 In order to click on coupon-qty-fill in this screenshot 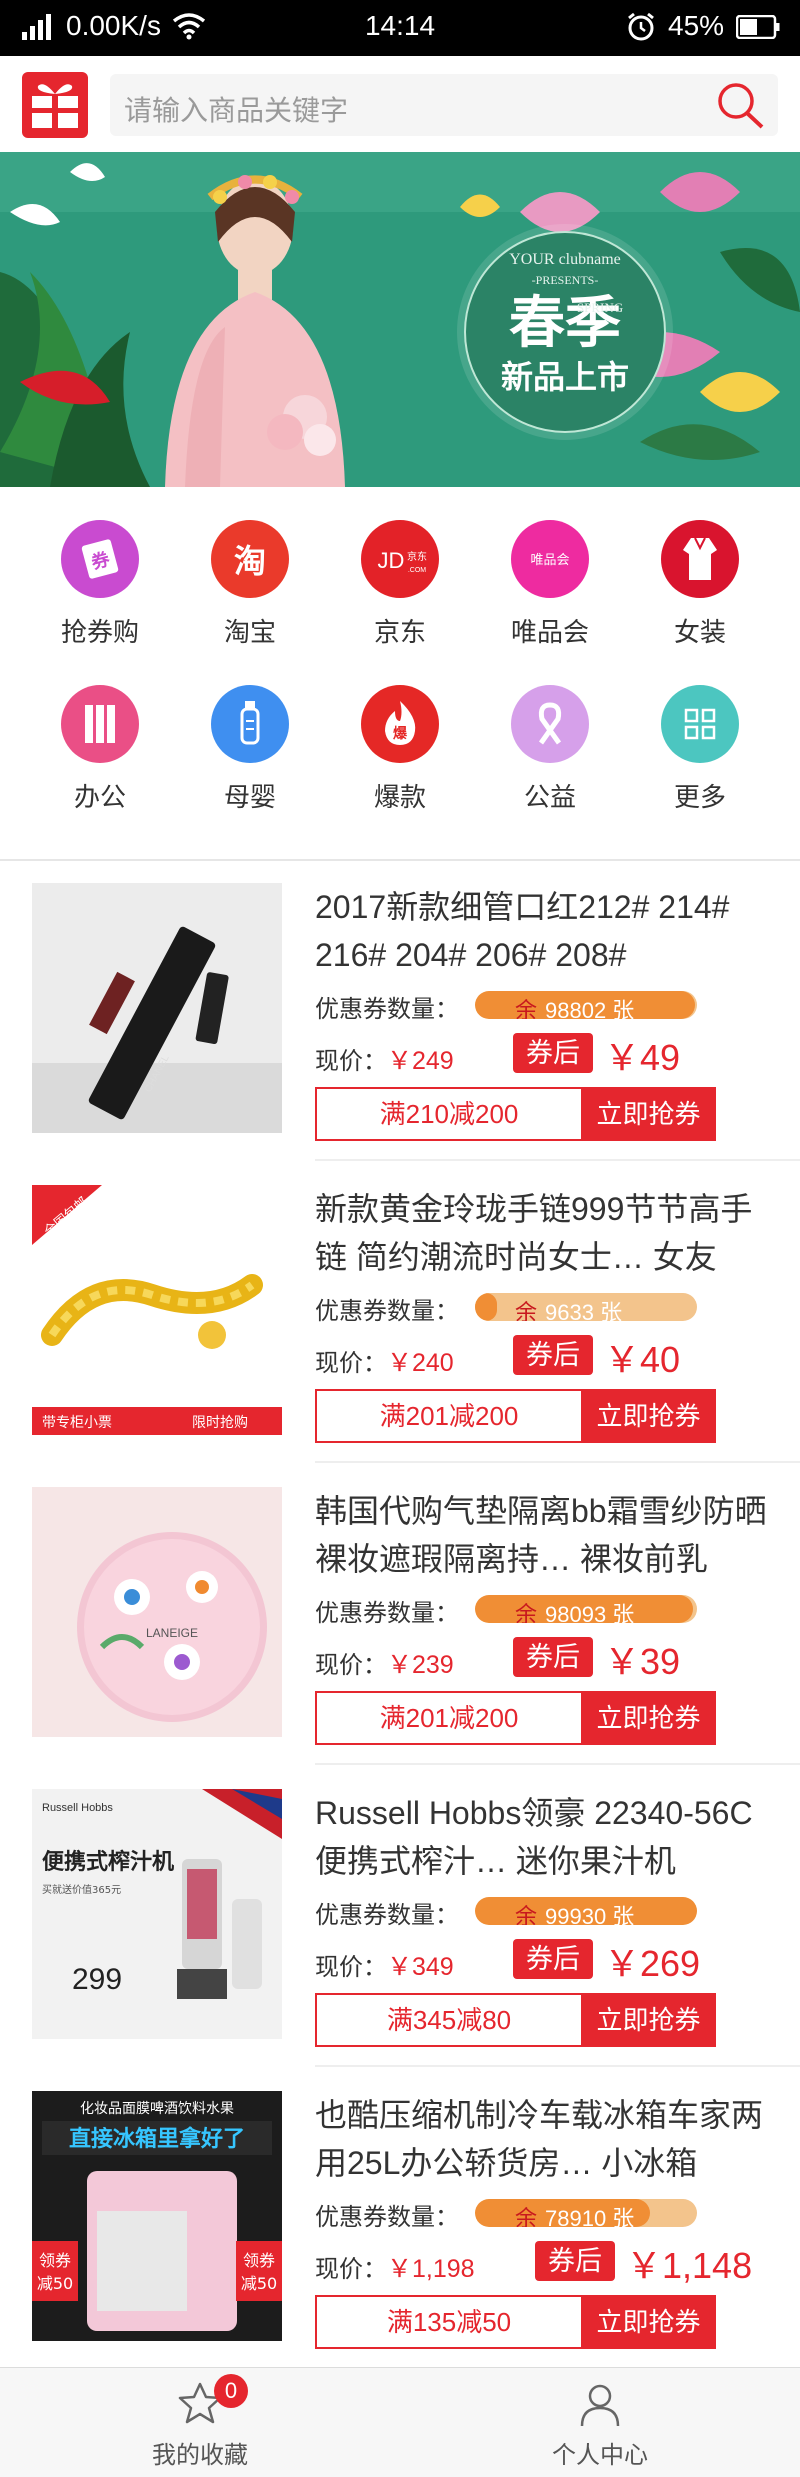, I will do `click(486, 1307)`.